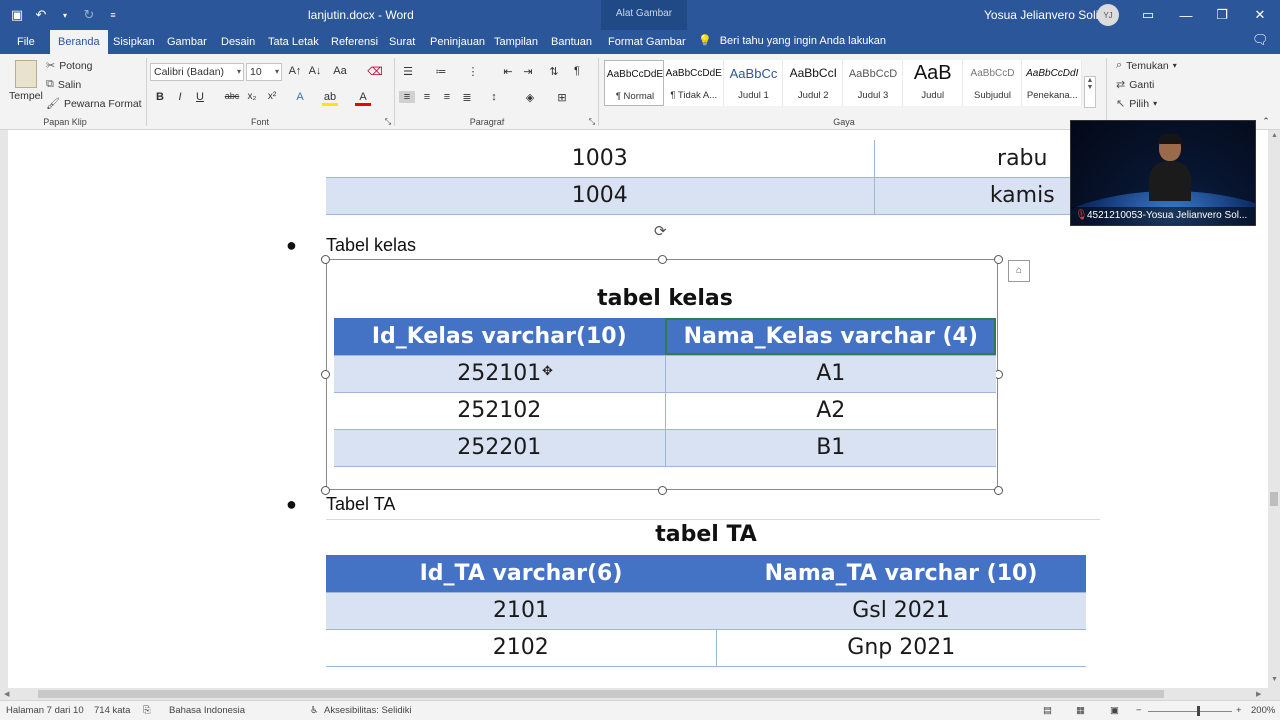 This screenshot has height=720, width=1280. What do you see at coordinates (315, 71) in the screenshot?
I see `shrink-font-icon: A↓` at bounding box center [315, 71].